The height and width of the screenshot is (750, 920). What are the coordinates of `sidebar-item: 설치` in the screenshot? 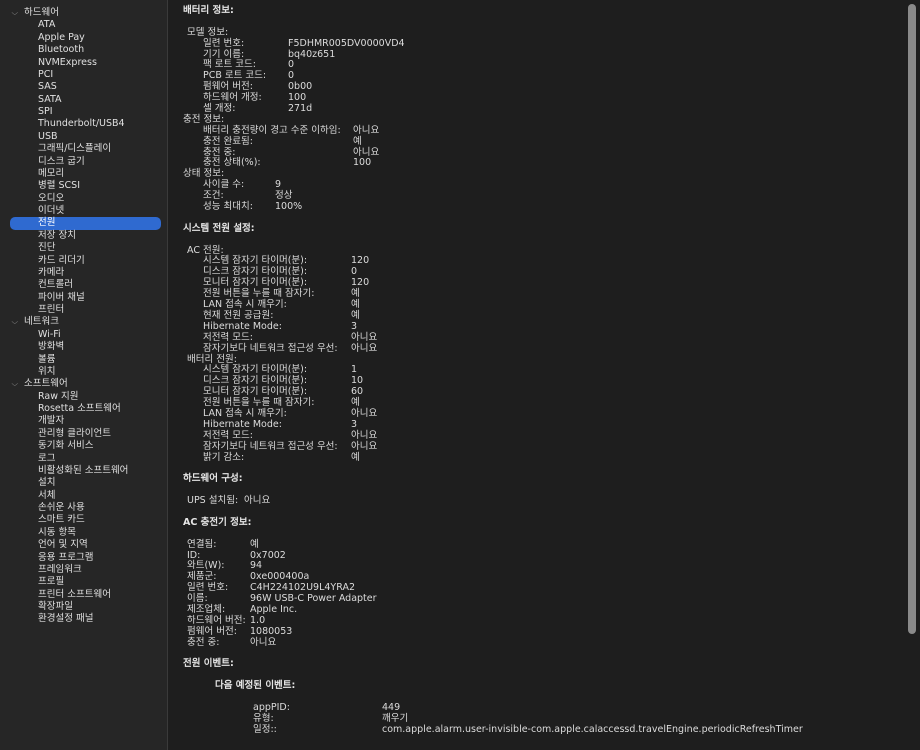 It's located at (83, 483).